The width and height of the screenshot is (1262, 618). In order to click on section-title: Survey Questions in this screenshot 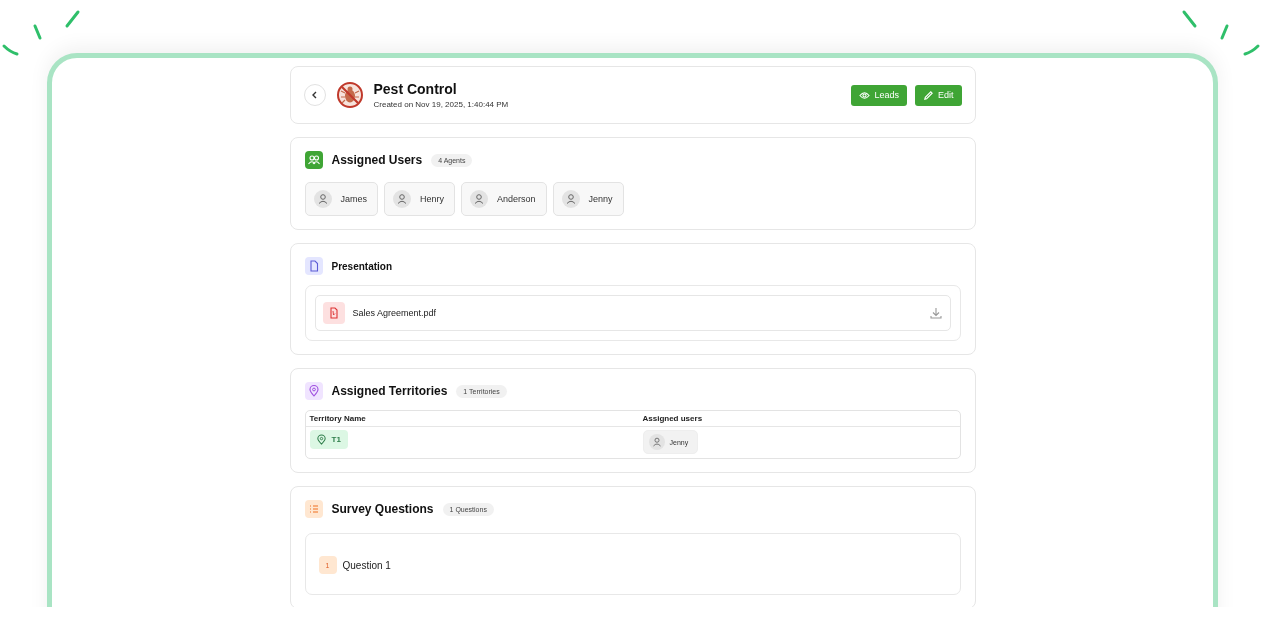, I will do `click(382, 509)`.